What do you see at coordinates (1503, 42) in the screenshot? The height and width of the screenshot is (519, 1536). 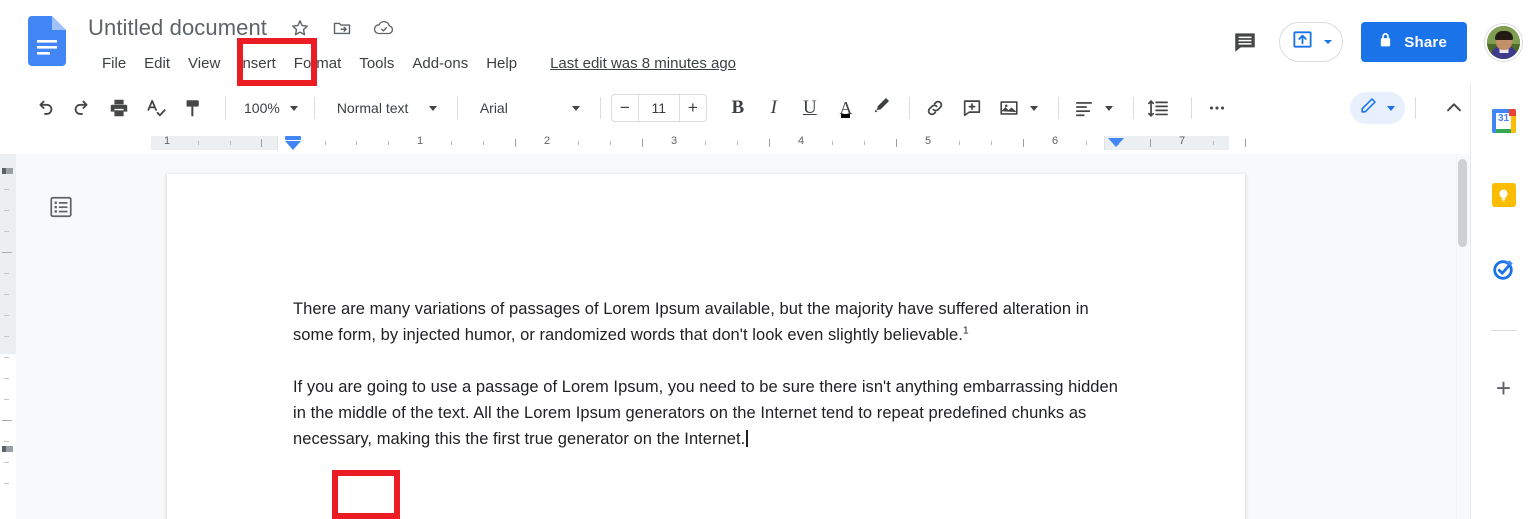 I see `avatar` at bounding box center [1503, 42].